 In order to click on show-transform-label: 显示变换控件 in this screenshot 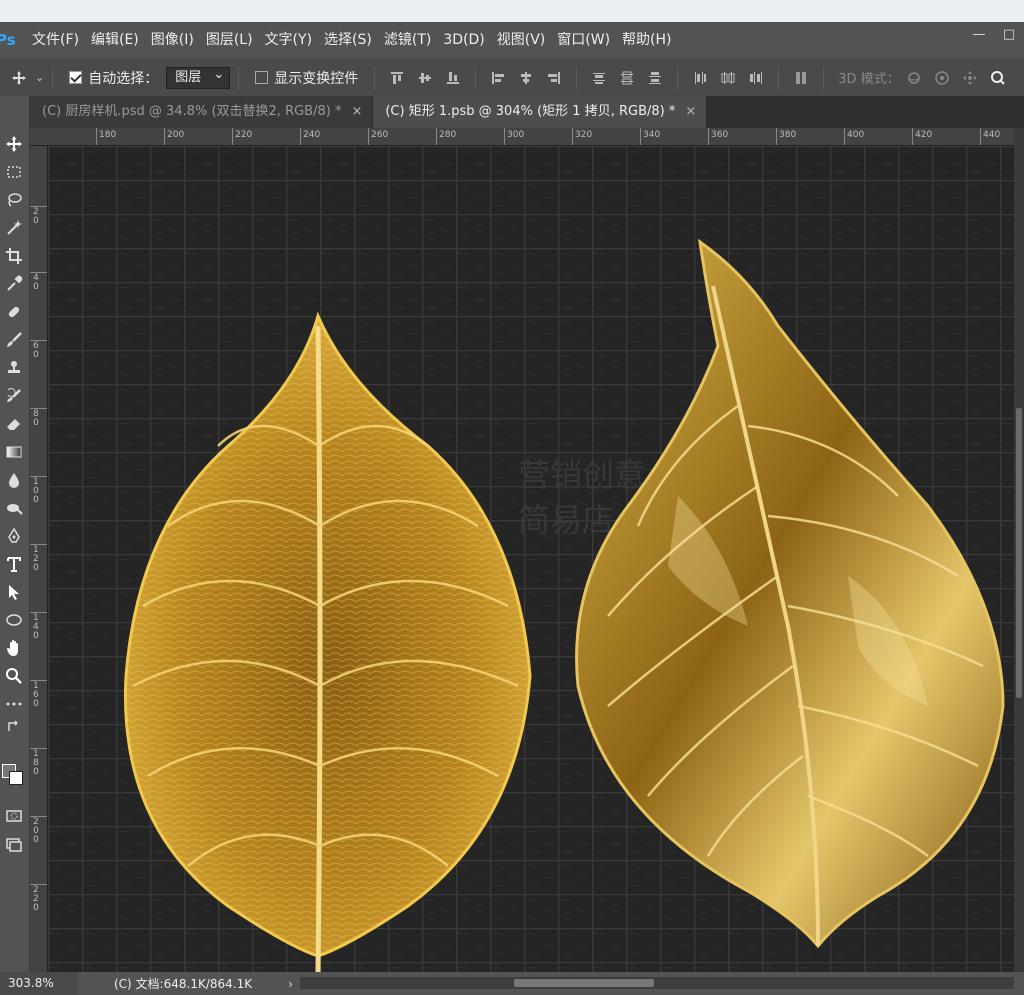, I will do `click(316, 78)`.